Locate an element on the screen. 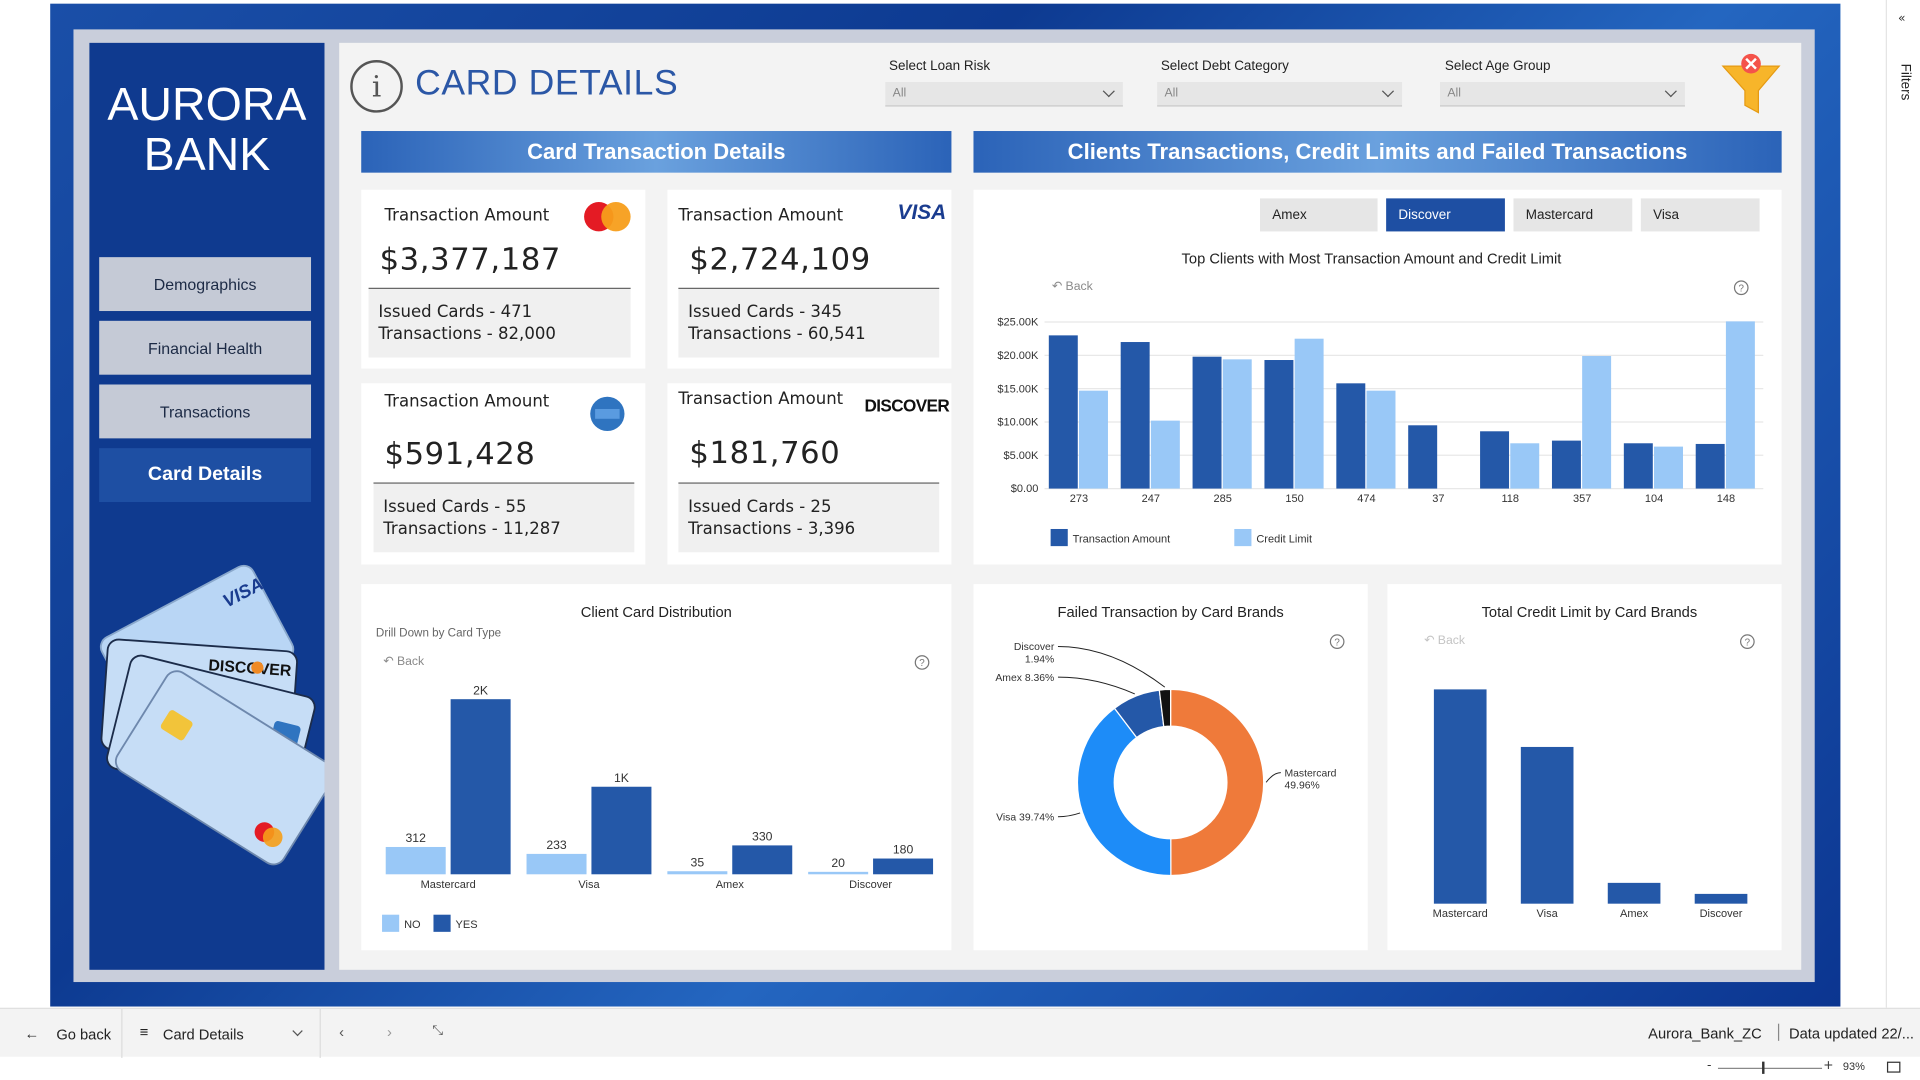 This screenshot has height=1080, width=1920. tab-mastercard: Mastercard is located at coordinates (1573, 215).